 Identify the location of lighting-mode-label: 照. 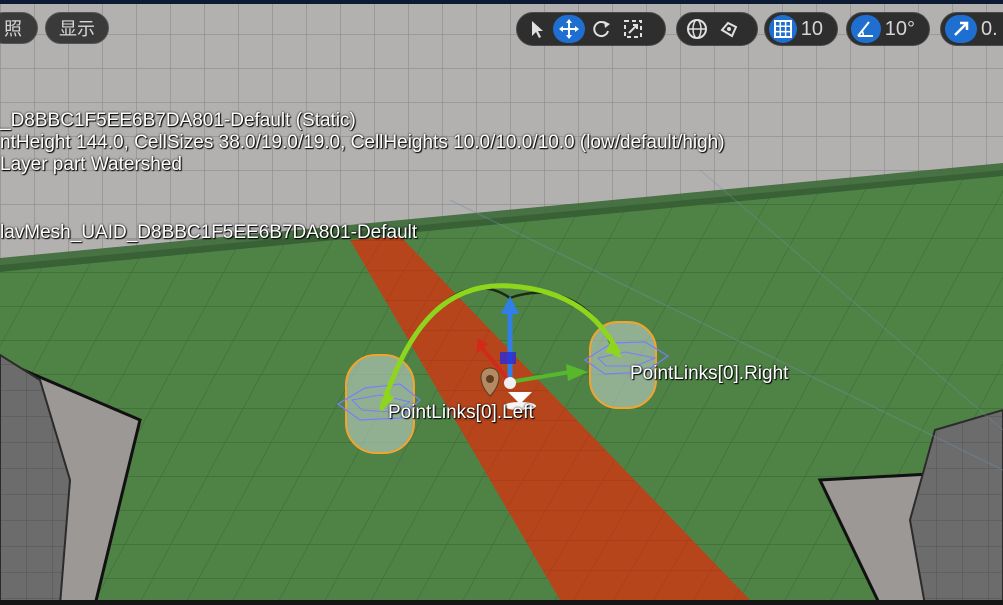
(13, 29).